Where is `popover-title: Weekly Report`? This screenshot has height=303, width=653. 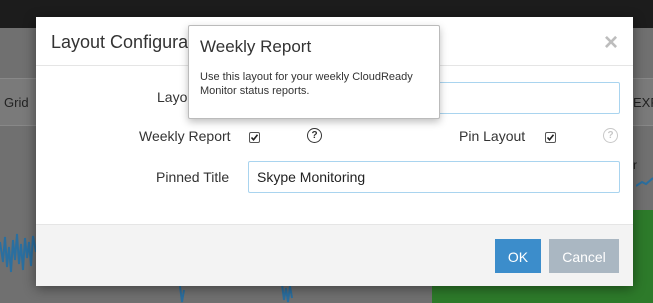 popover-title: Weekly Report is located at coordinates (256, 46).